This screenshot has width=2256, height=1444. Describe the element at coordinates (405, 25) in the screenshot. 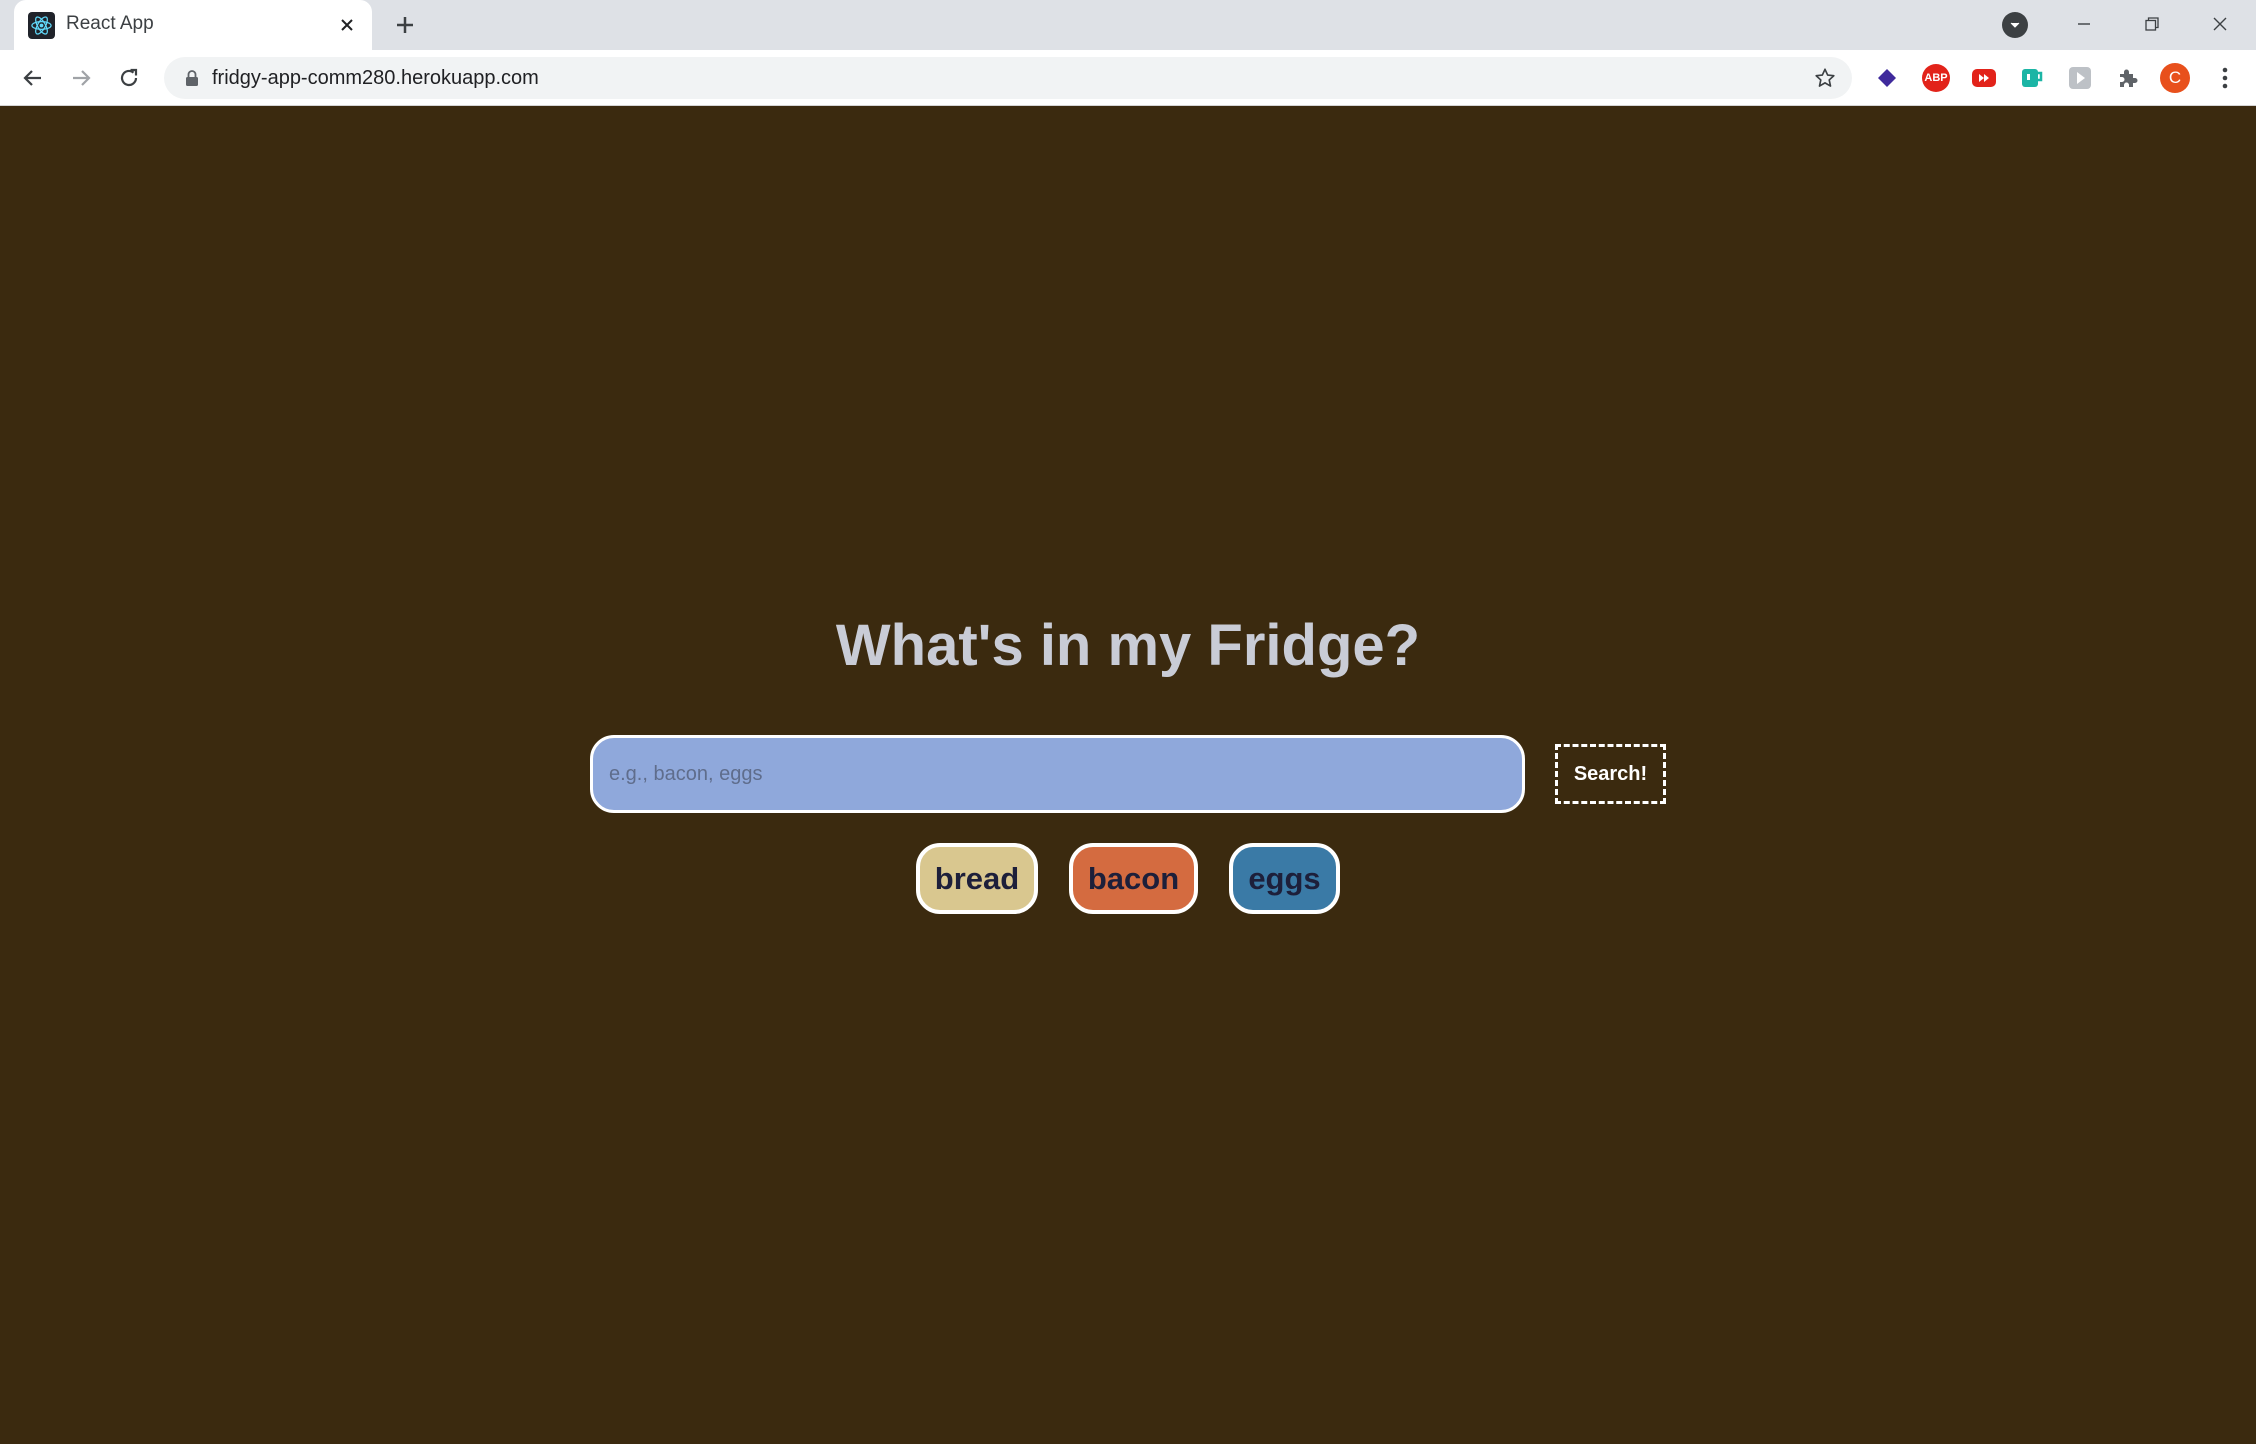

I see `new-tab-icon` at that location.